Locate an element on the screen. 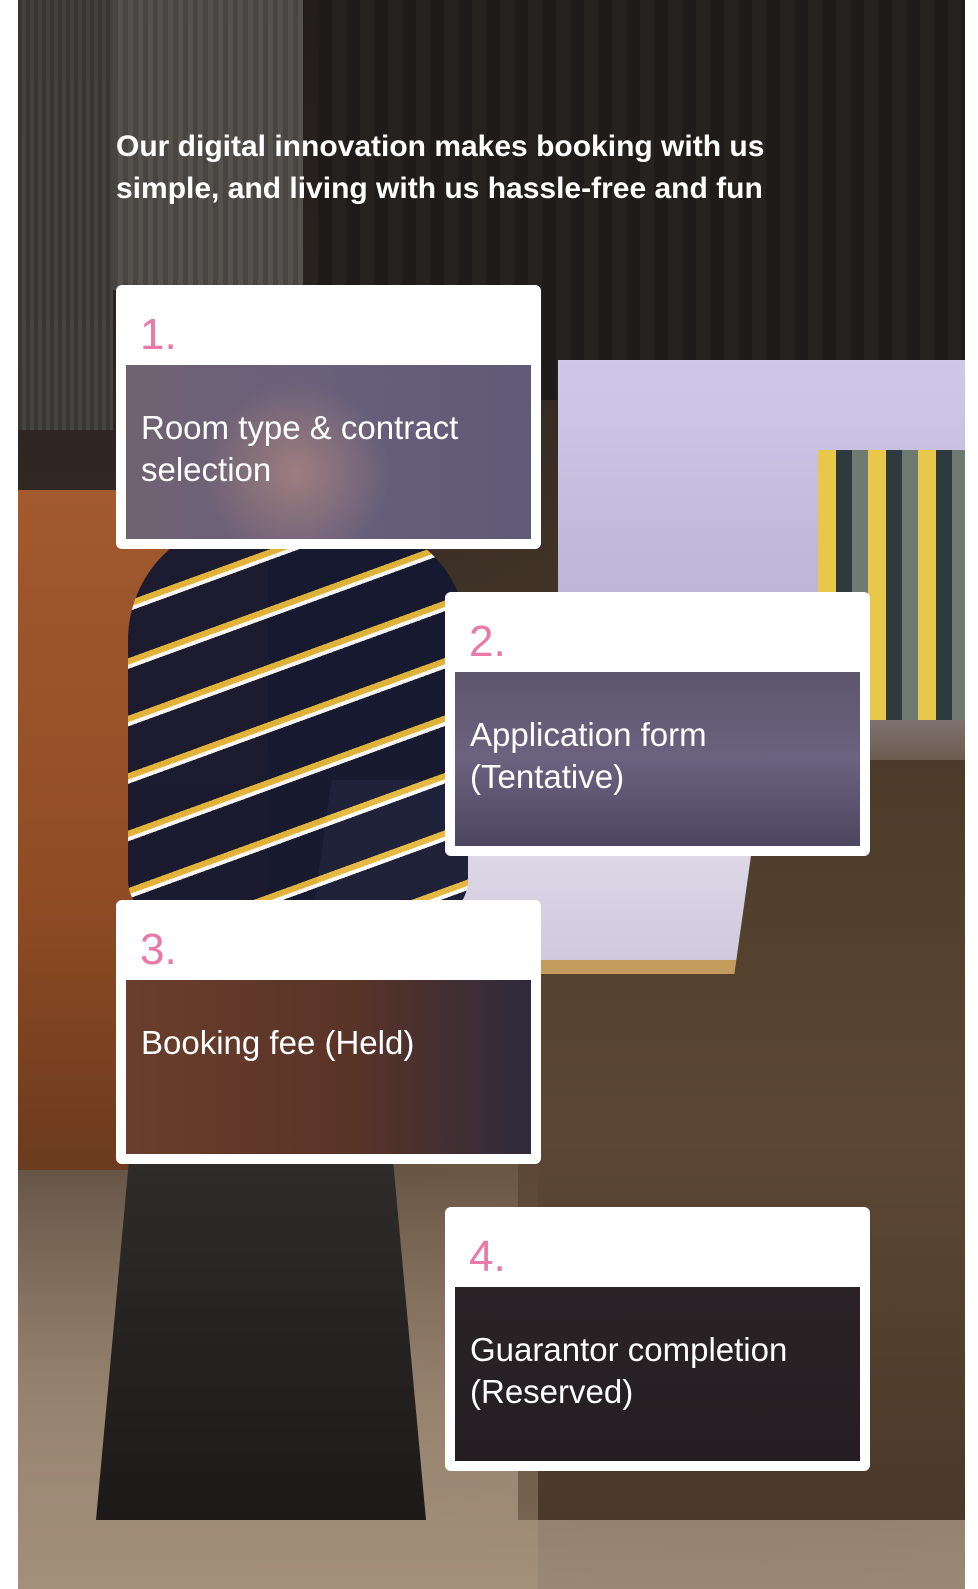  step-image: Booking fee (Held) is located at coordinates (328, 1067).